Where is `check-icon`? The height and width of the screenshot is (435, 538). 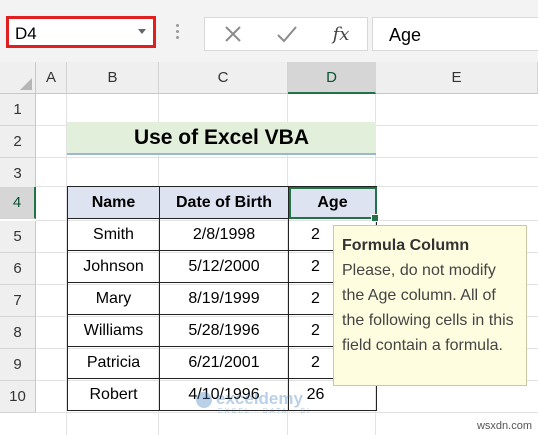
check-icon is located at coordinates (287, 34).